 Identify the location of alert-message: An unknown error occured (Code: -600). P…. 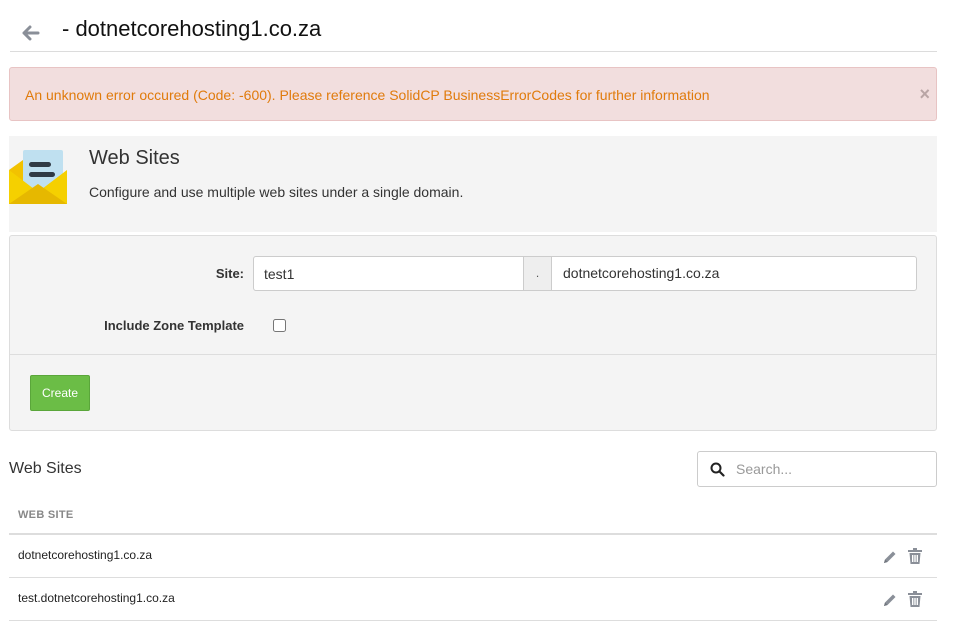
(367, 95).